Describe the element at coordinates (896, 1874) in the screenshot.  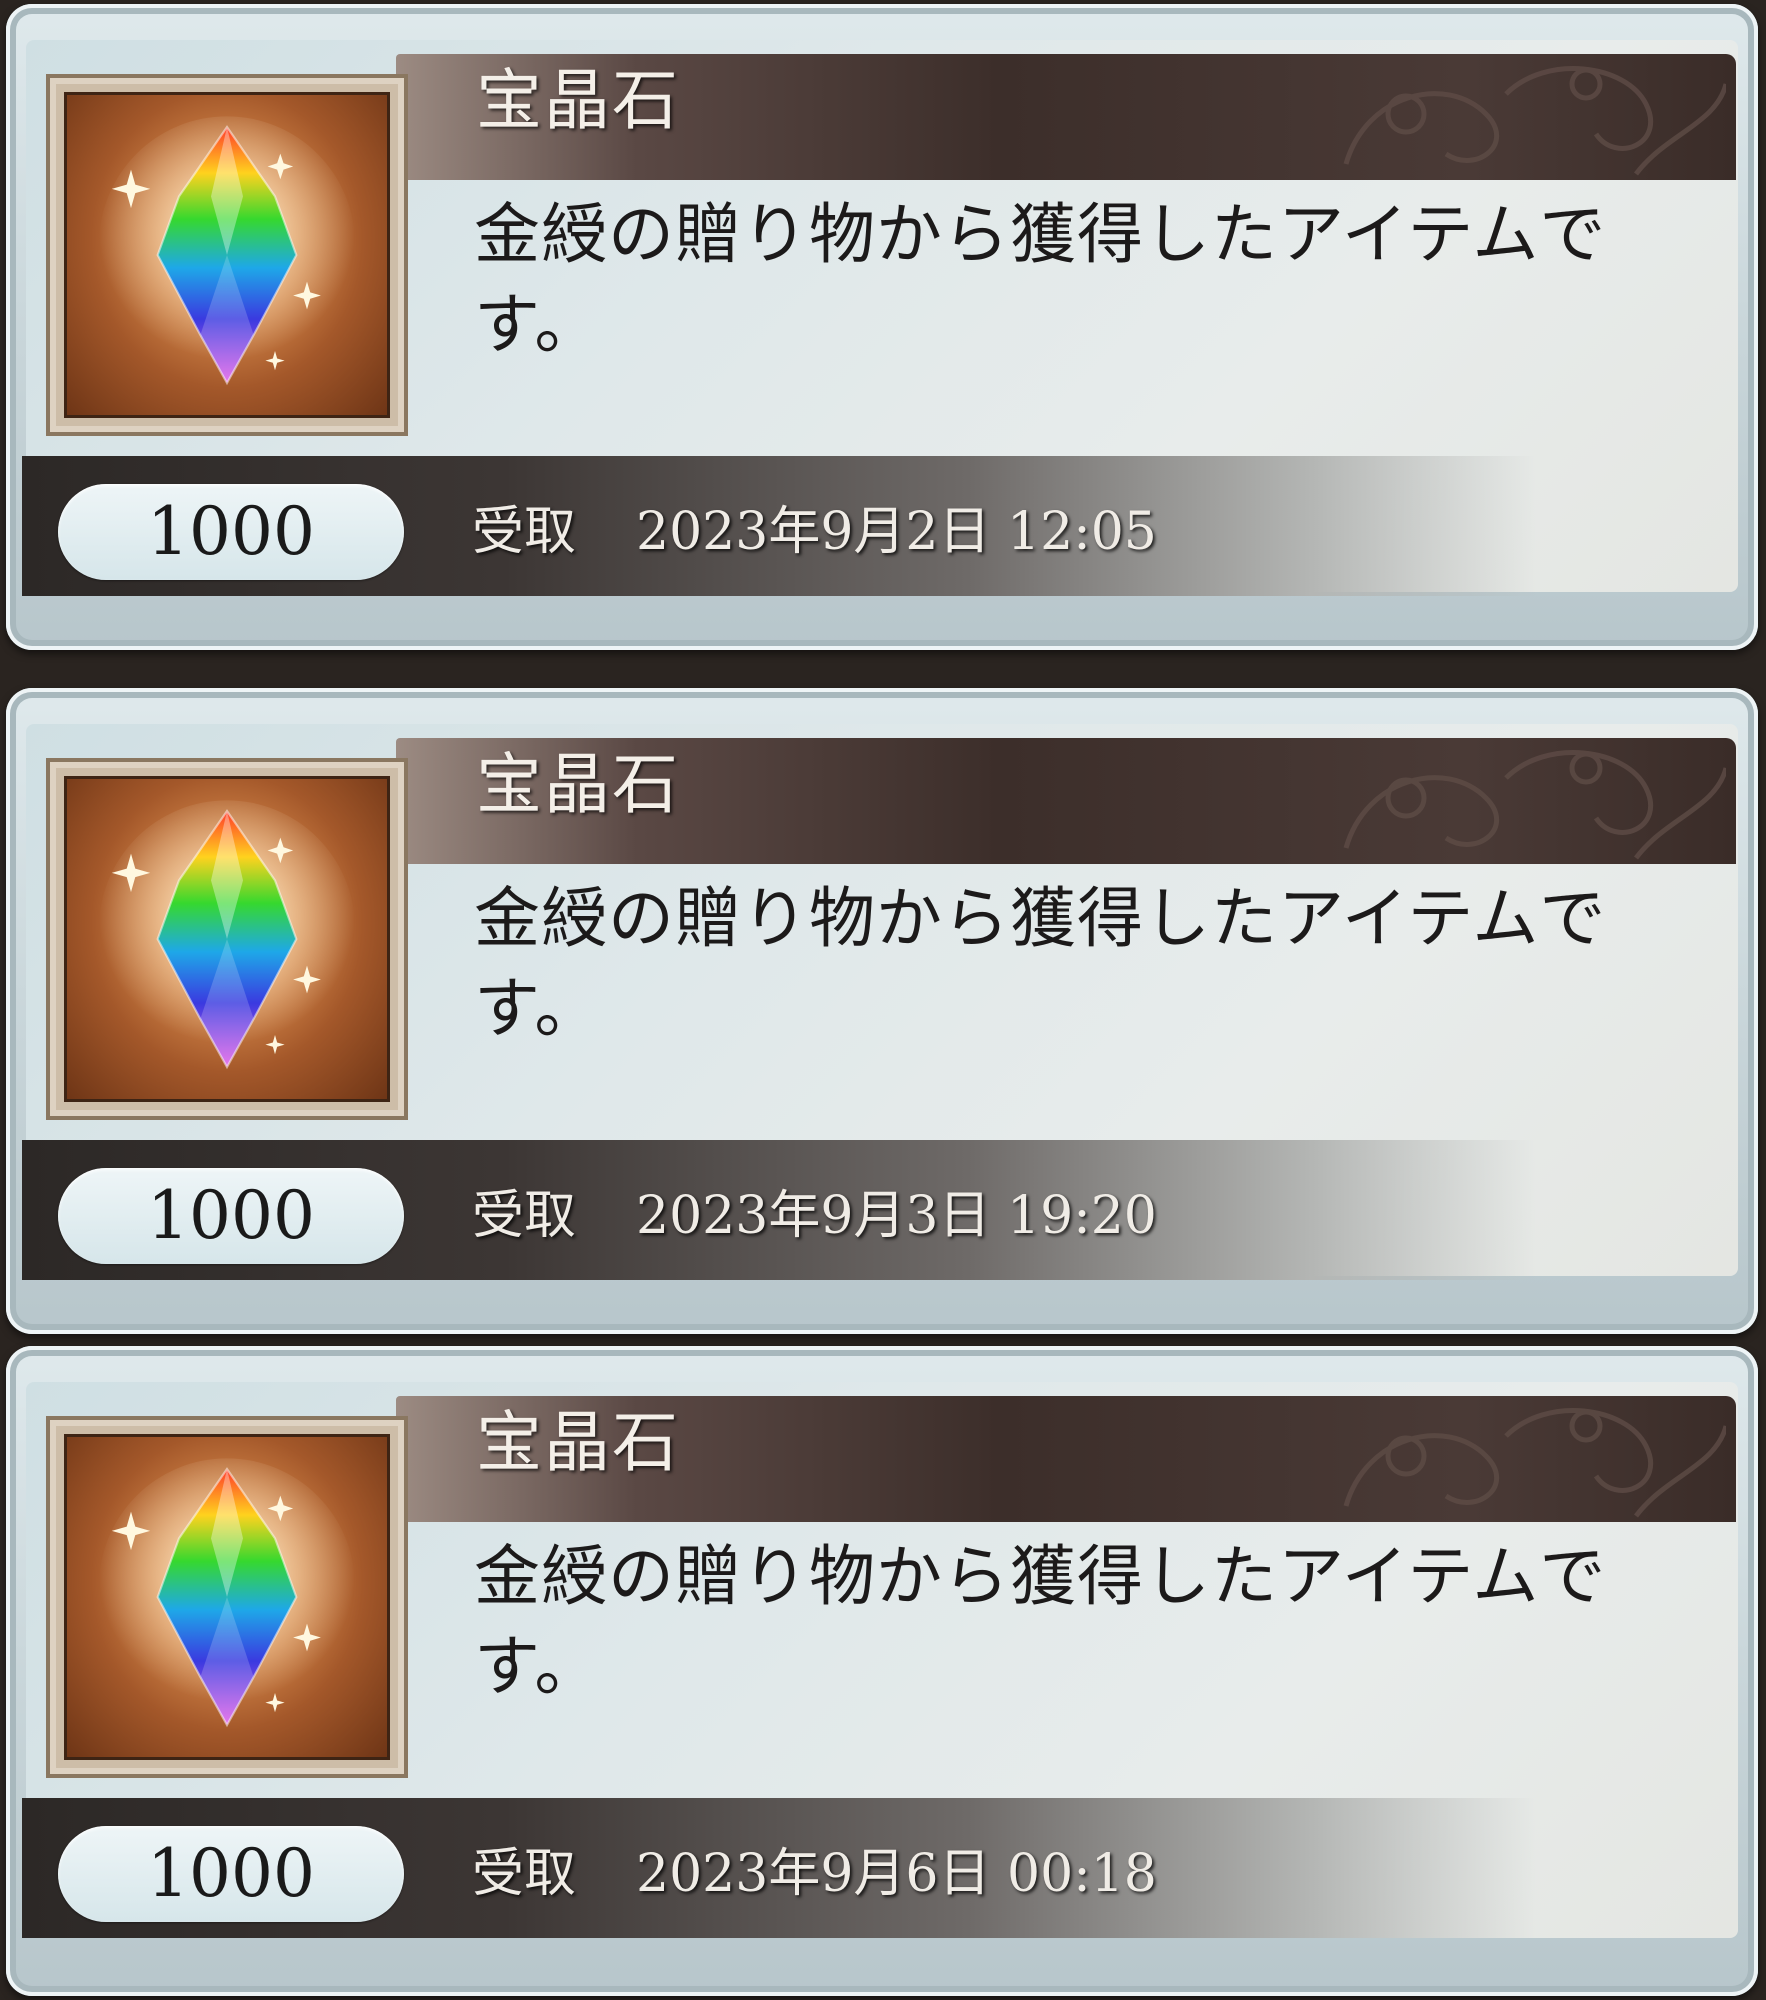
I see `received-date: 2023年9月6日 00:18` at that location.